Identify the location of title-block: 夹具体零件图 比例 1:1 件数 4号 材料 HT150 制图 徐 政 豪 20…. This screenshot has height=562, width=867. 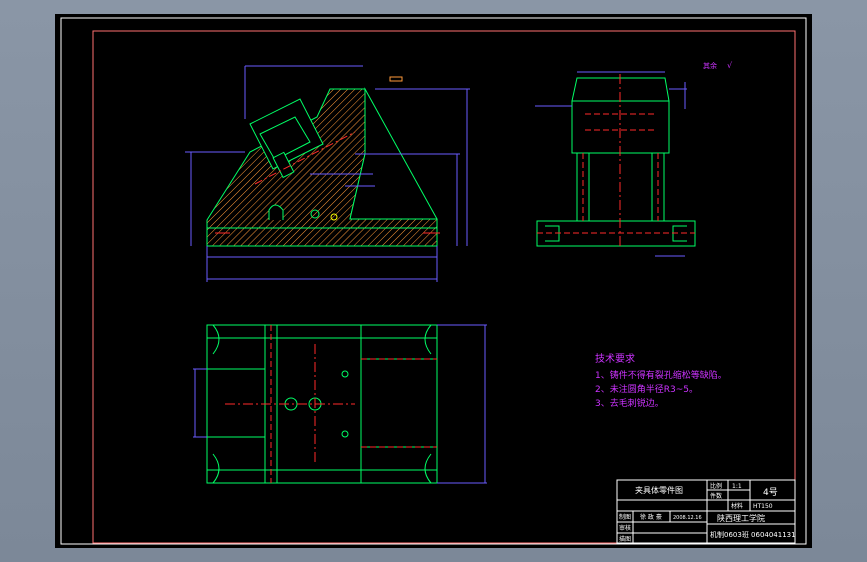
(706, 511).